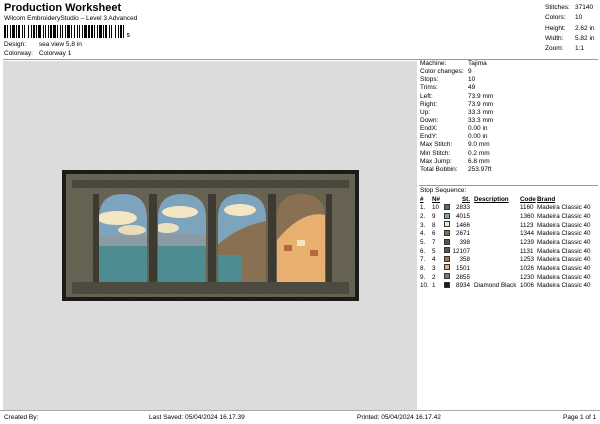  What do you see at coordinates (527, 225) in the screenshot?
I see `row-code: 1123` at bounding box center [527, 225].